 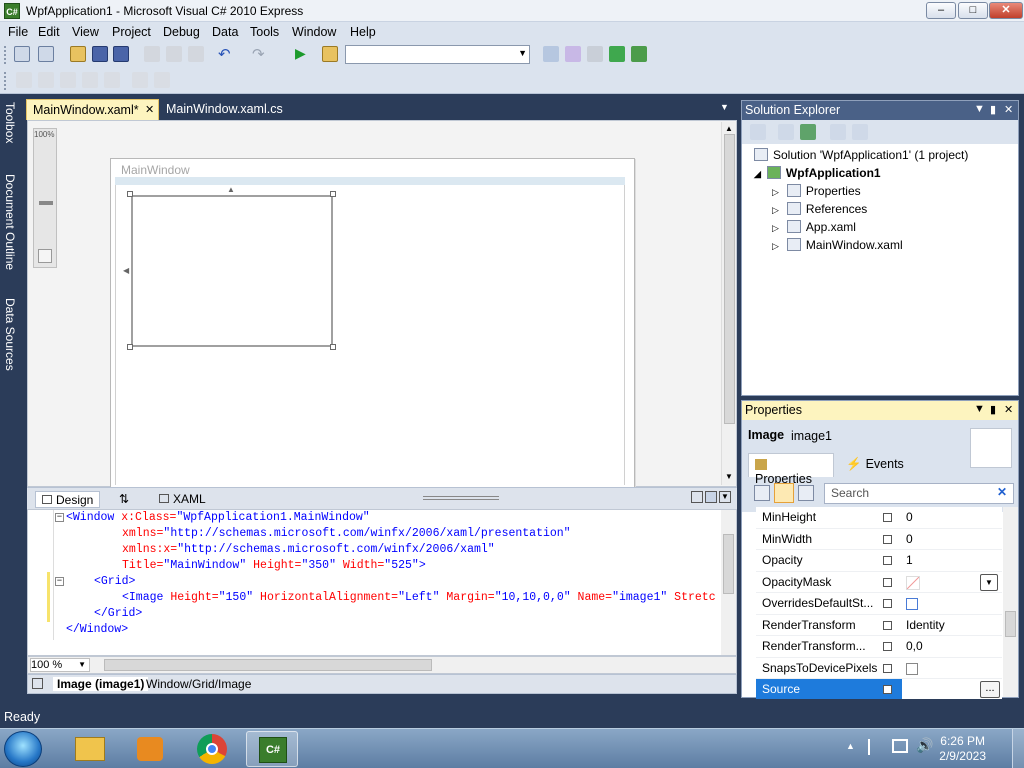 I want to click on object-browser-icon, so click(x=617, y=54).